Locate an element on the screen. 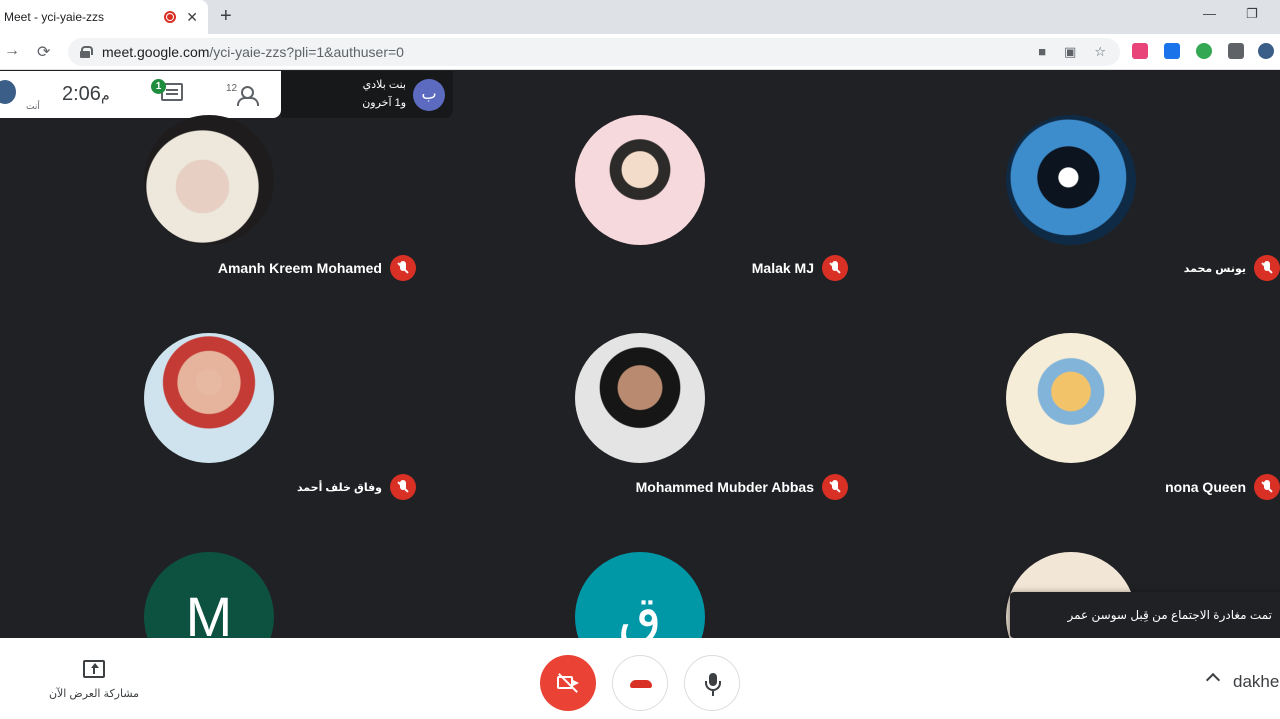 This screenshot has height=719, width=1280. url-host: meet.google.com is located at coordinates (156, 52).